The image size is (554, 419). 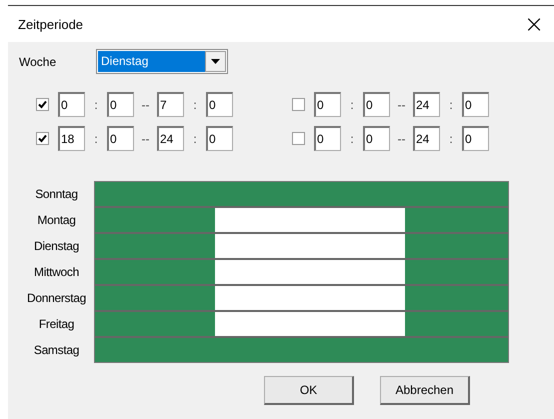 I want to click on day-label: Sonntag, so click(x=56, y=194).